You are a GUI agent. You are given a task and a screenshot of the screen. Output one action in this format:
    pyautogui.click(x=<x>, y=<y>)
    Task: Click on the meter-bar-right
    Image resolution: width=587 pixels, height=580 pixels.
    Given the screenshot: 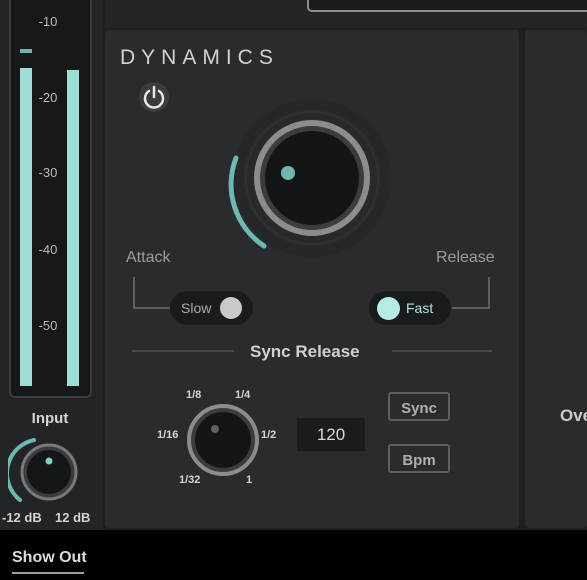 What is the action you would take?
    pyautogui.click(x=73, y=228)
    